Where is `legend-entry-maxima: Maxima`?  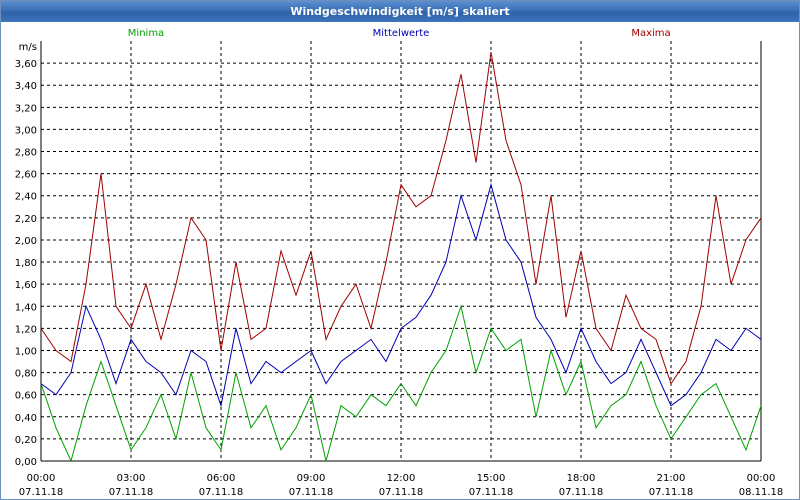 legend-entry-maxima: Maxima is located at coordinates (650, 33).